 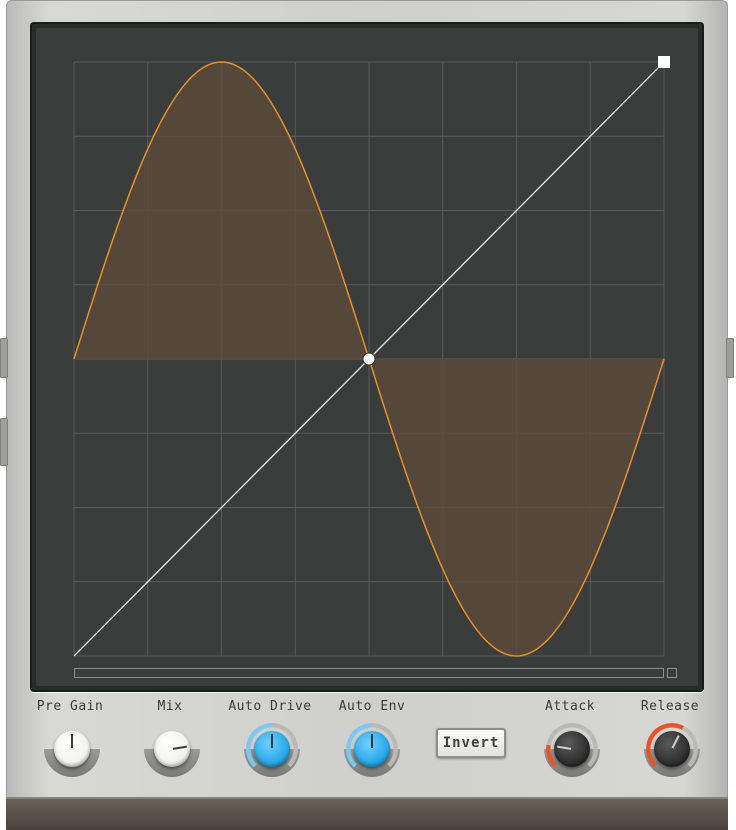 I want to click on auto-drive-knob, so click(x=272, y=749).